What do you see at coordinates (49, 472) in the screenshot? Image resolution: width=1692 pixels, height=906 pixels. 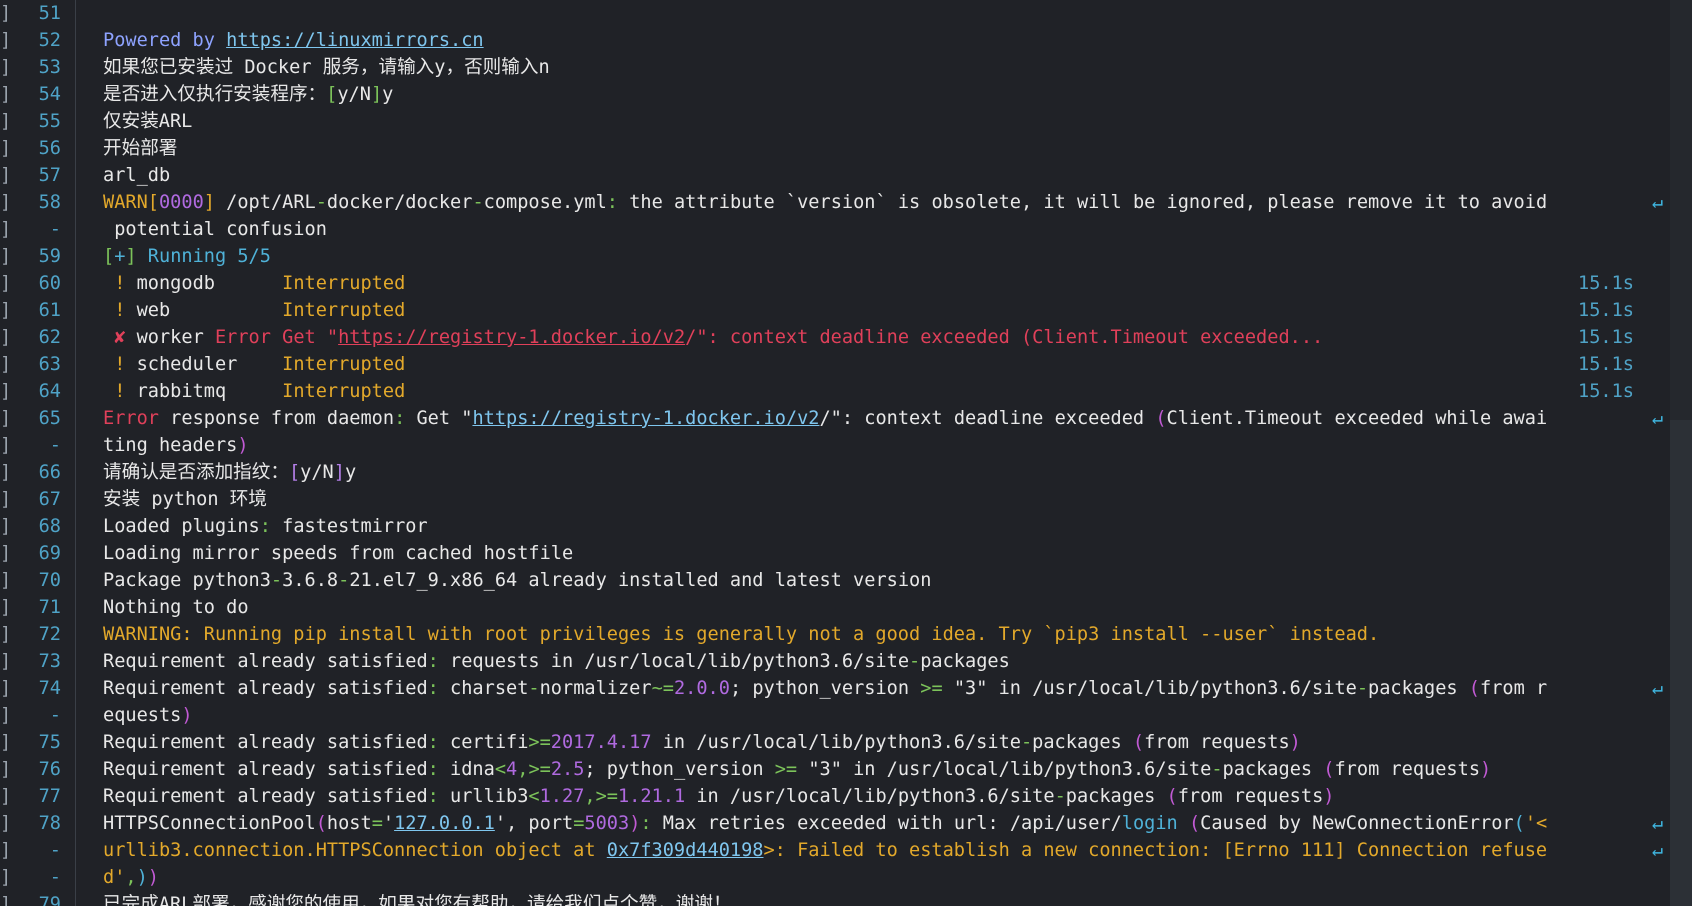 I see `line-number: 66` at bounding box center [49, 472].